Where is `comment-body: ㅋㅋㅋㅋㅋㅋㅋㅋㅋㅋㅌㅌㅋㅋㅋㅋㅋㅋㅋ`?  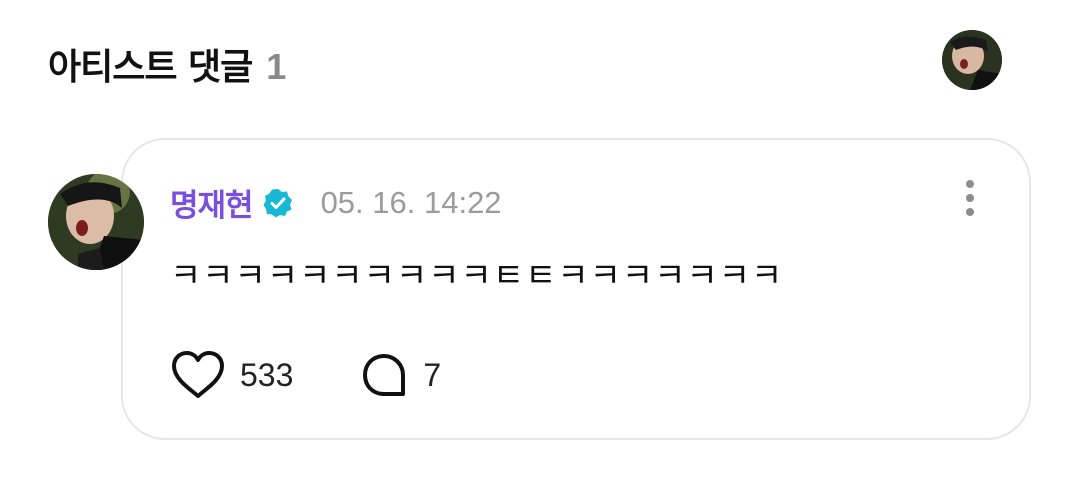 comment-body: ㅋㅋㅋㅋㅋㅋㅋㅋㅋㅋㅌㅌㅋㅋㅋㅋㅋㅋㅋ is located at coordinates (477, 276).